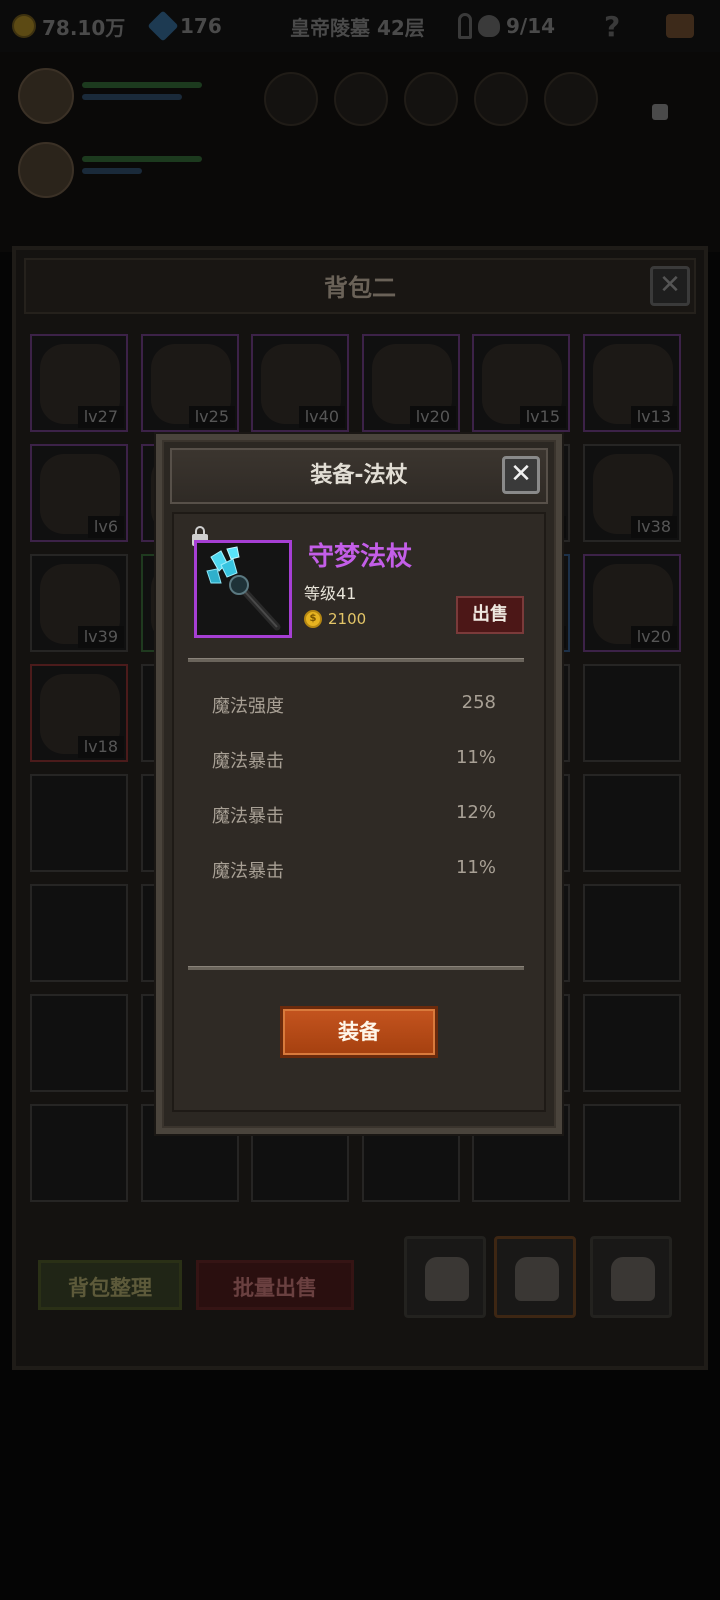 This screenshot has width=720, height=1600. What do you see at coordinates (465, 26) in the screenshot?
I see `key-icon` at bounding box center [465, 26].